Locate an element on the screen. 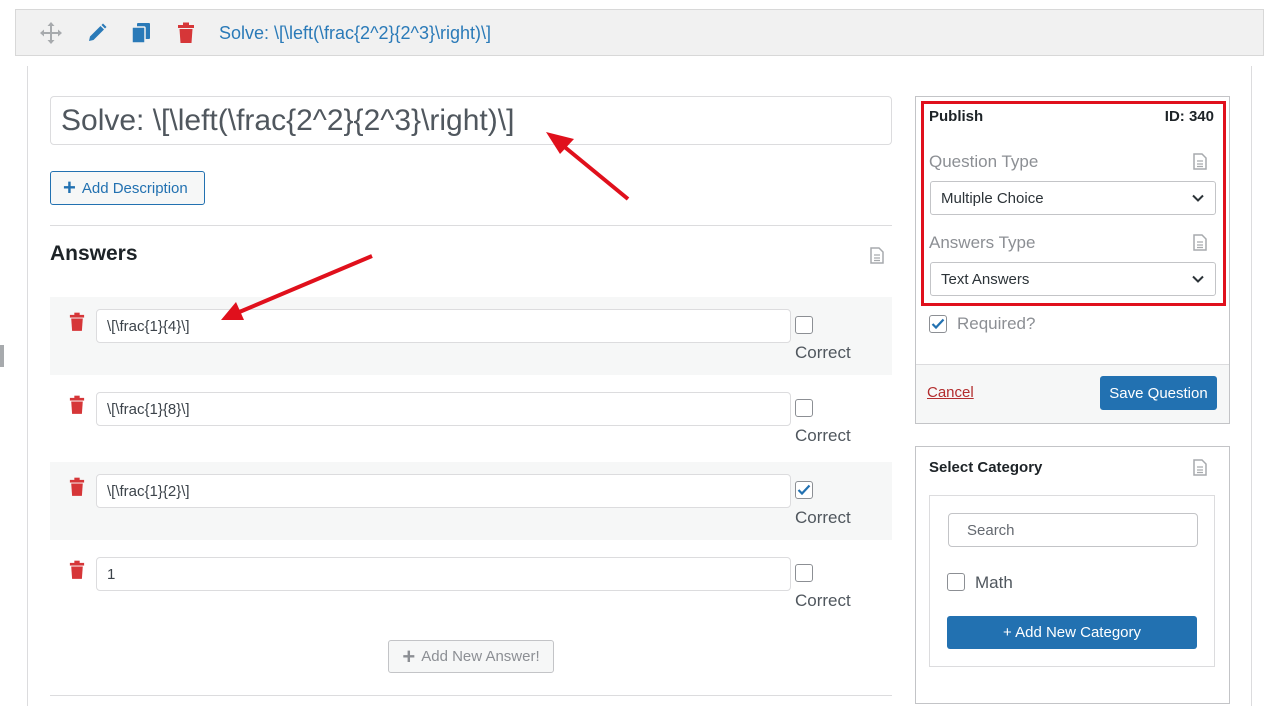 The height and width of the screenshot is (706, 1278). edit-icon is located at coordinates (97, 33).